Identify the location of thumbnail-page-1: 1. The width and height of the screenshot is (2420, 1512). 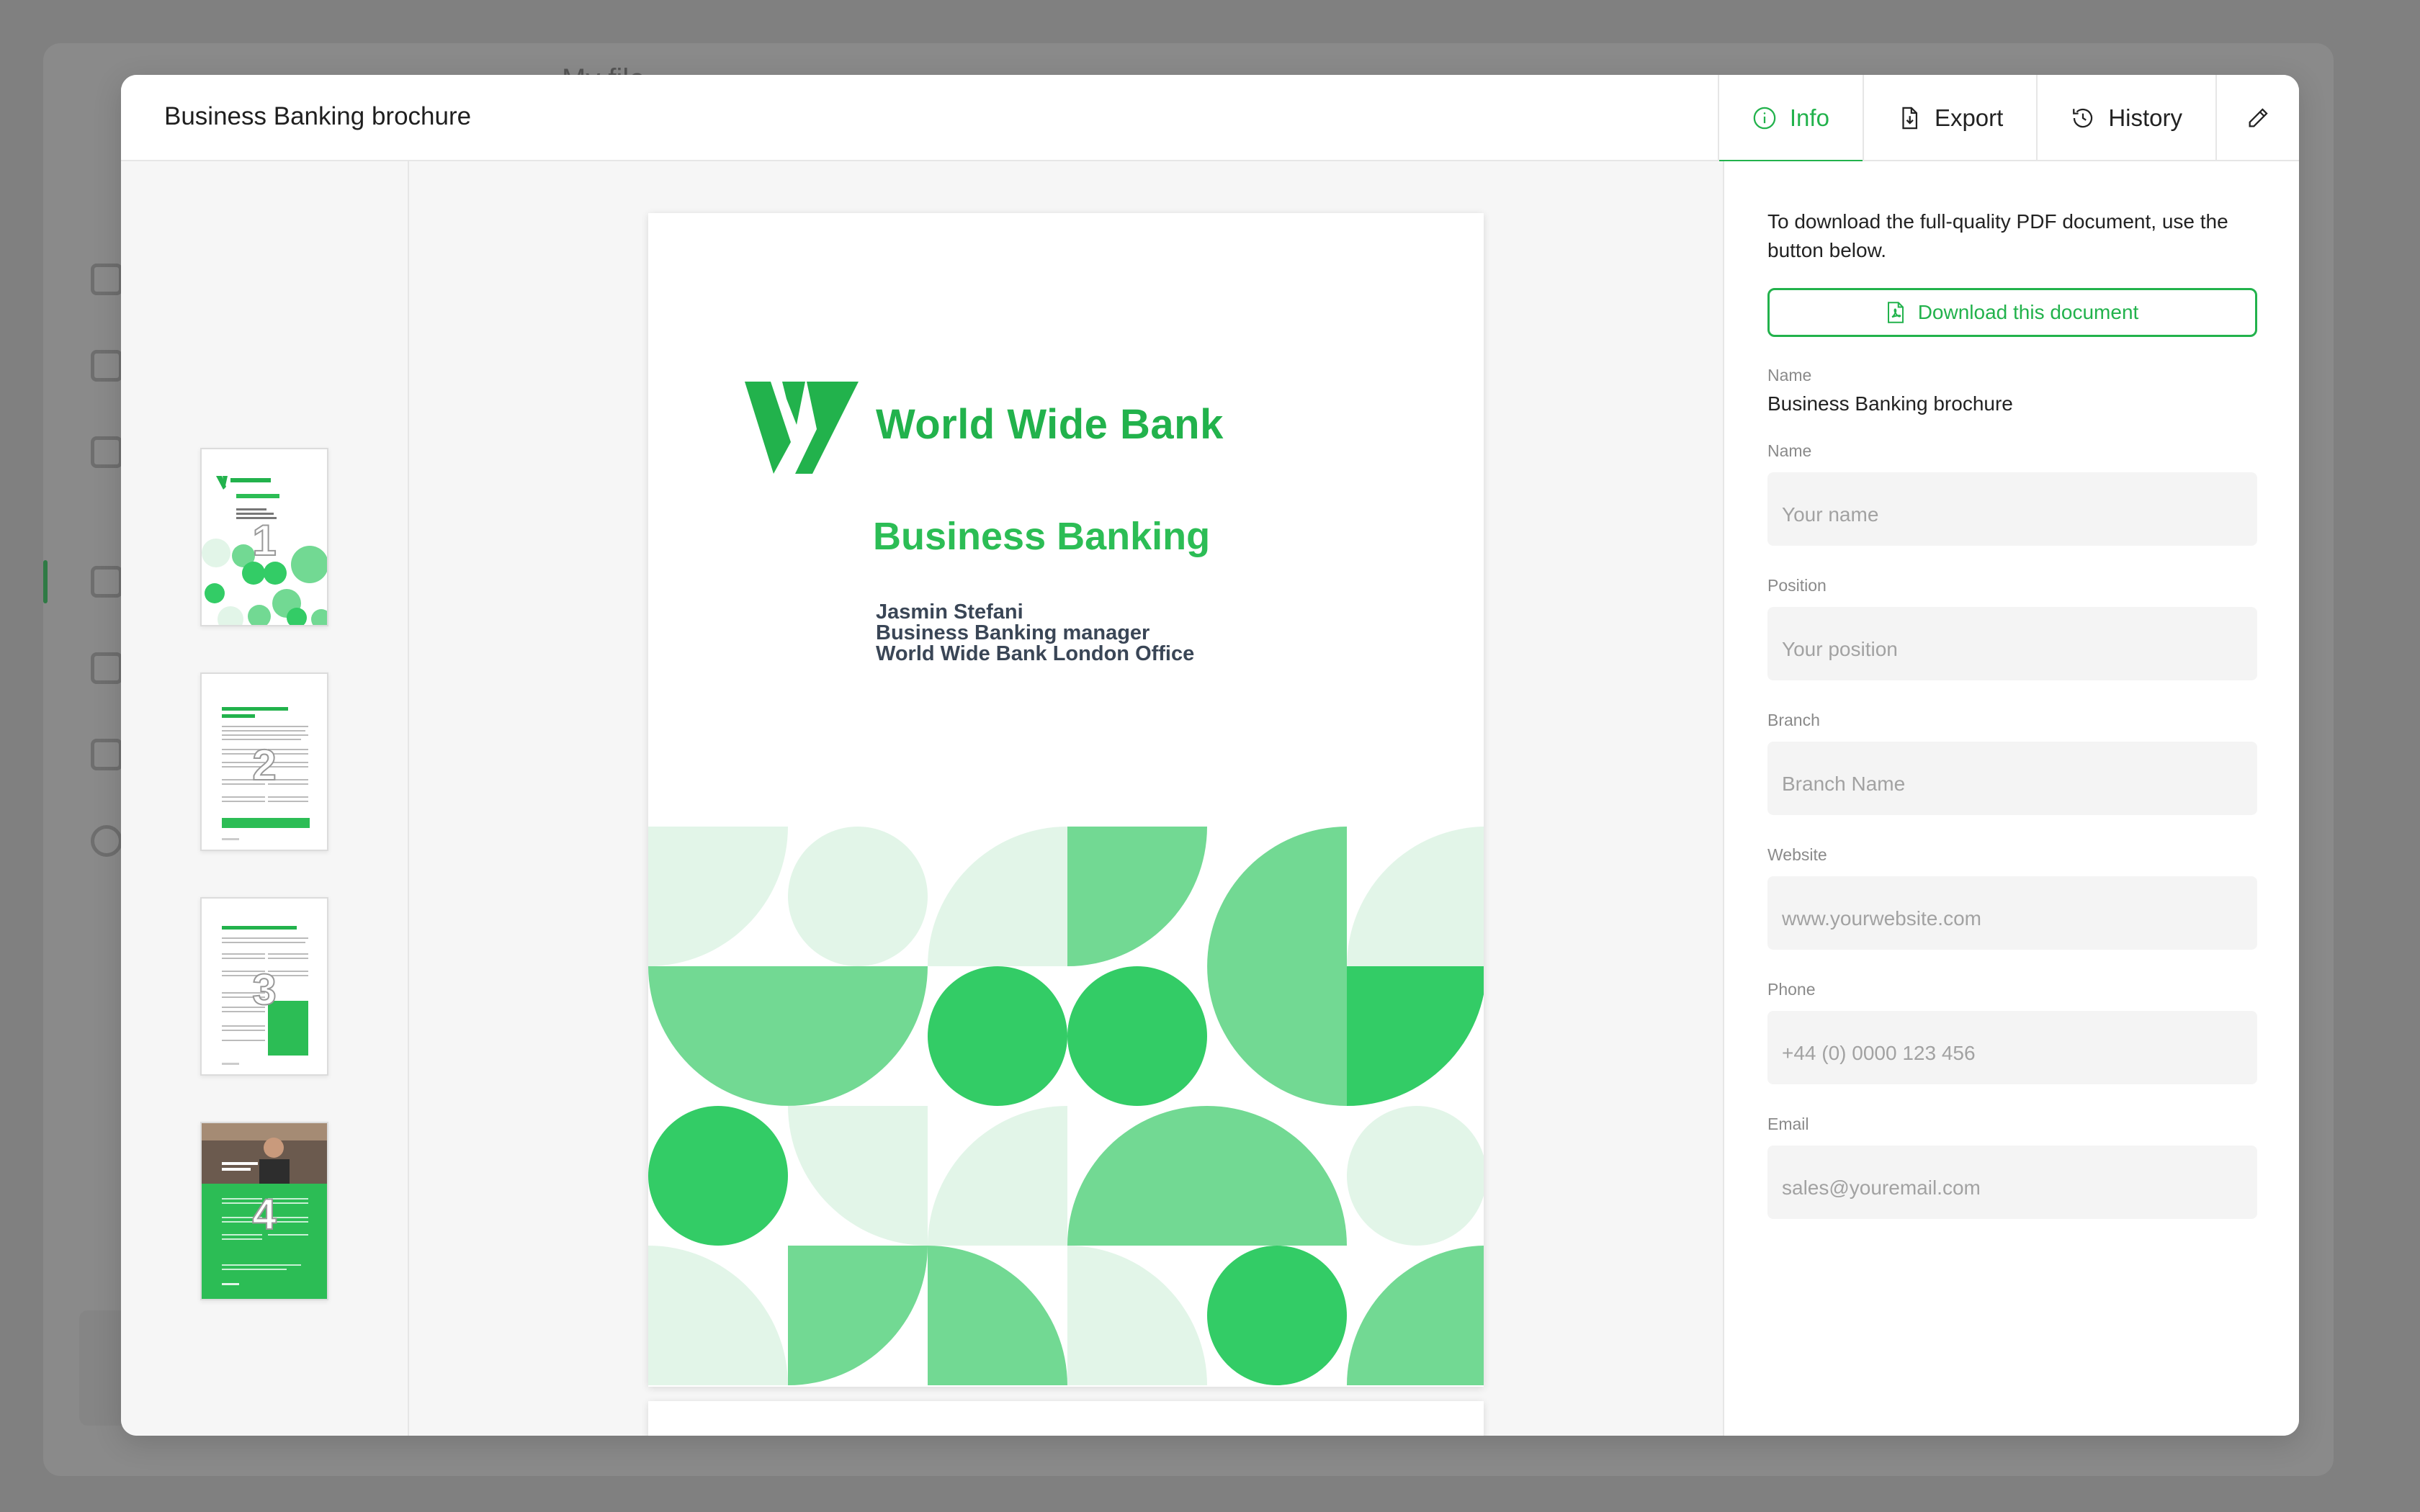
(264, 537).